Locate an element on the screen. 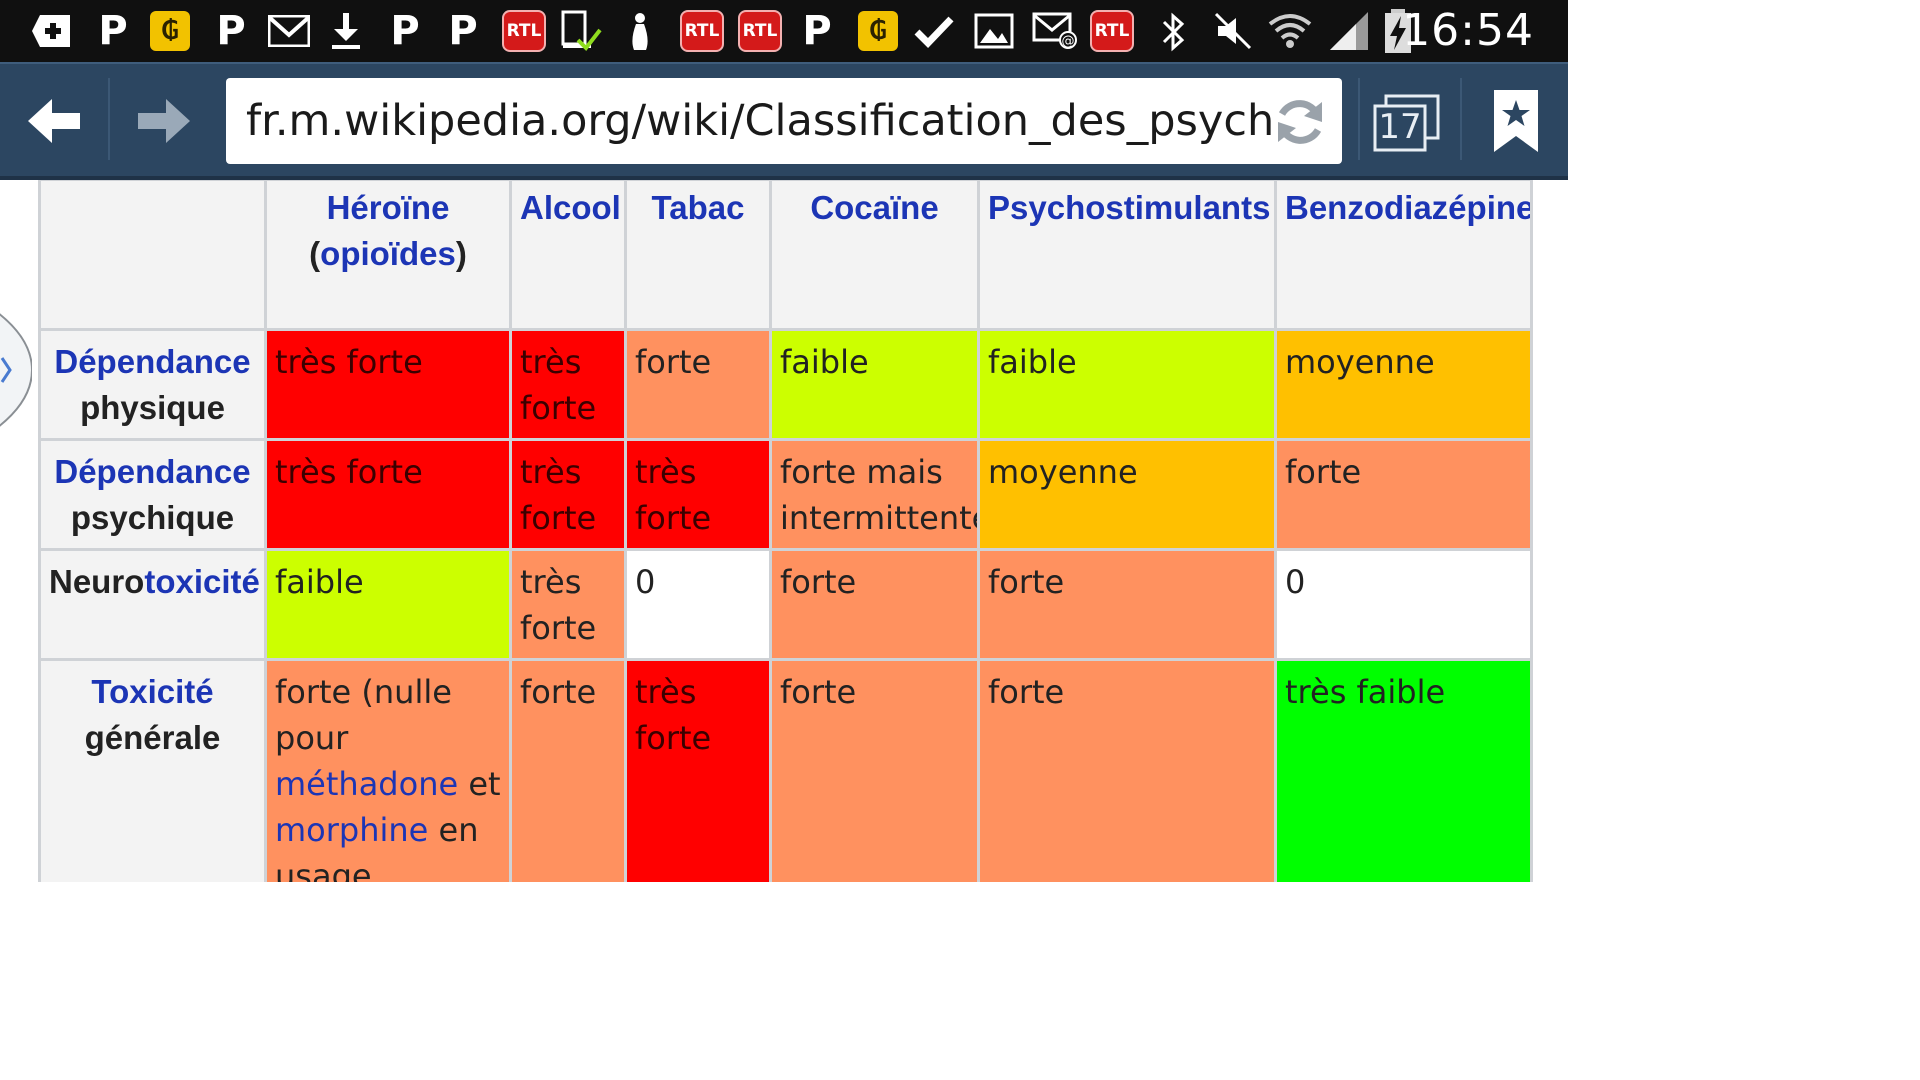 The height and width of the screenshot is (1080, 1920). bluetooth-icon is located at coordinates (1173, 32).